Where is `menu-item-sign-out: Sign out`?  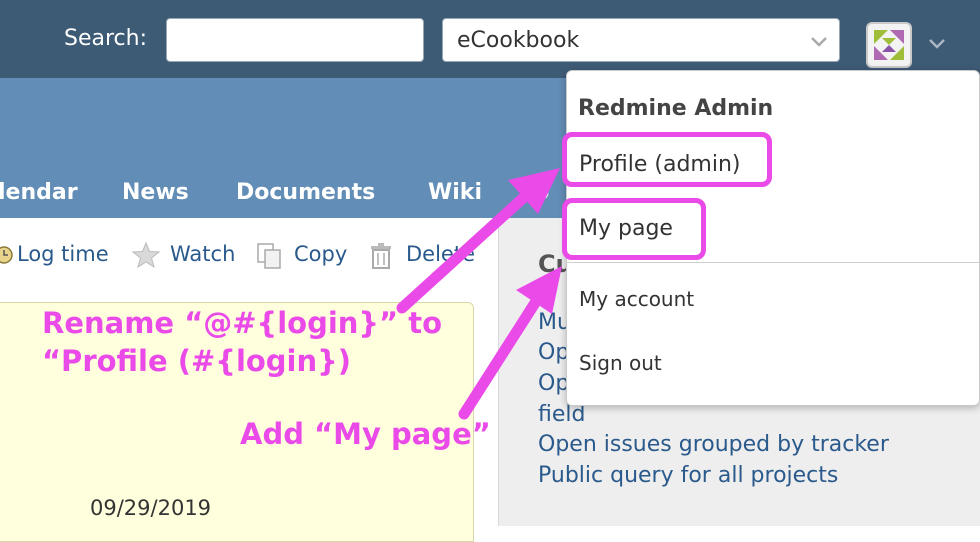
menu-item-sign-out: Sign out is located at coordinates (620, 363).